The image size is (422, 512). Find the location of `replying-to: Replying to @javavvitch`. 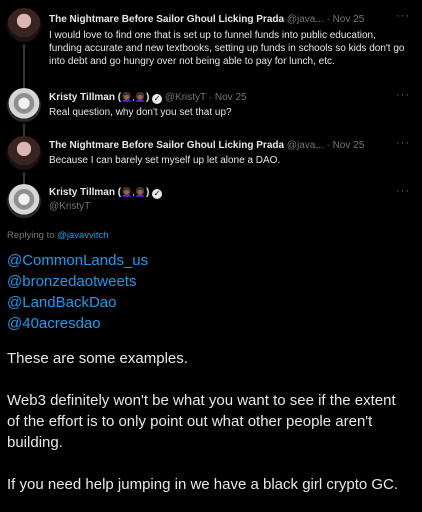

replying-to: Replying to @javavvitch is located at coordinates (58, 235).